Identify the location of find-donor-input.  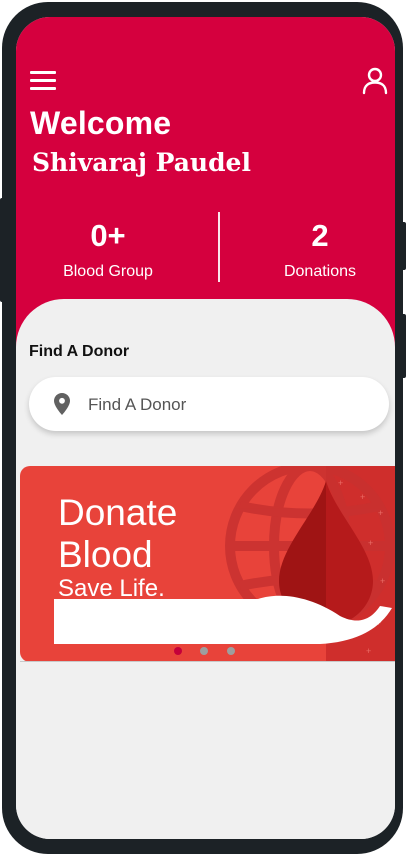
(228, 405).